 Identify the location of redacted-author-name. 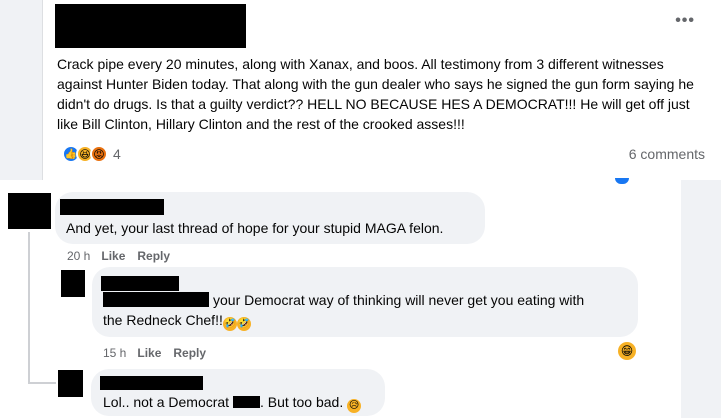
(150, 26).